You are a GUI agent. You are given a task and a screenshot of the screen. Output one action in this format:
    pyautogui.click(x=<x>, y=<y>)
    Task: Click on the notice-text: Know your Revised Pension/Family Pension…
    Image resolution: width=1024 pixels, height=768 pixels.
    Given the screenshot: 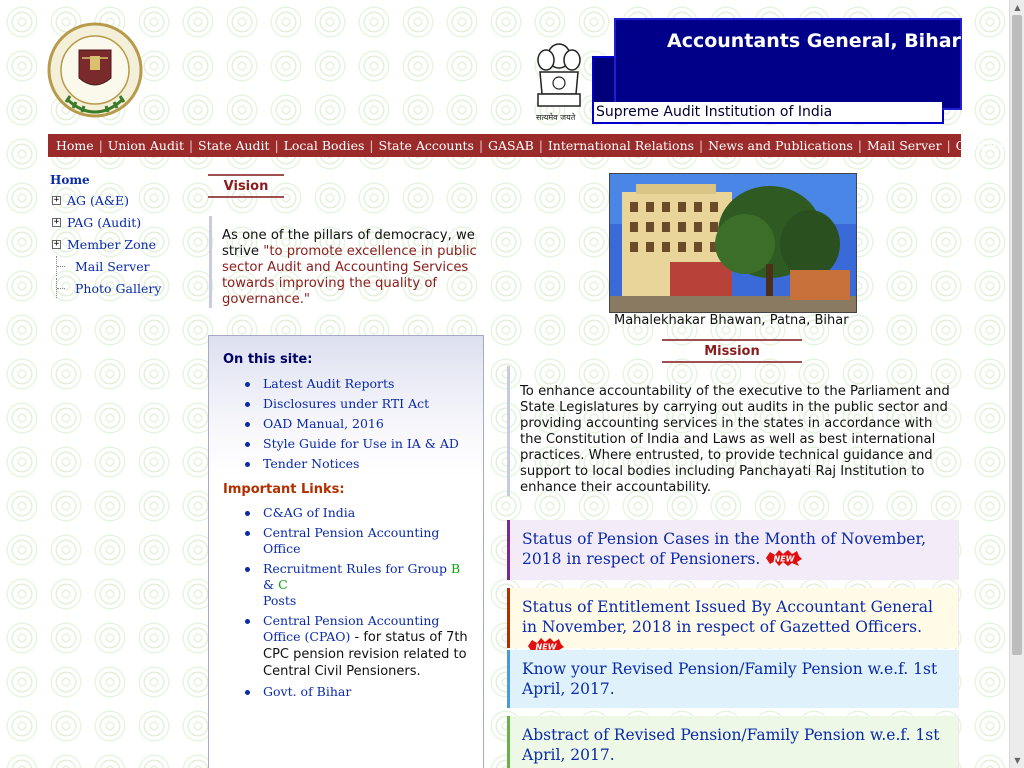 What is the action you would take?
    pyautogui.click(x=729, y=679)
    